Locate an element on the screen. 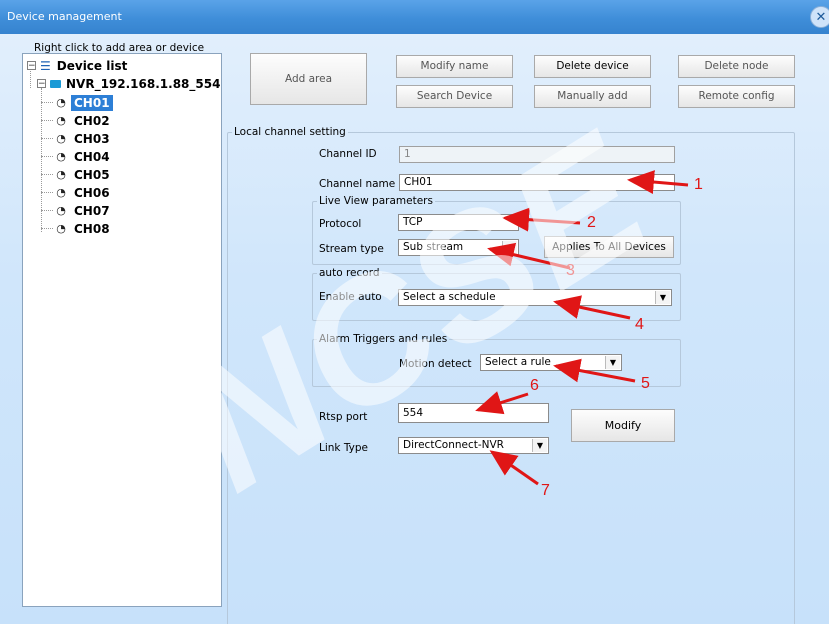 The height and width of the screenshot is (624, 829). annotation-label-3: 3 is located at coordinates (570, 270).